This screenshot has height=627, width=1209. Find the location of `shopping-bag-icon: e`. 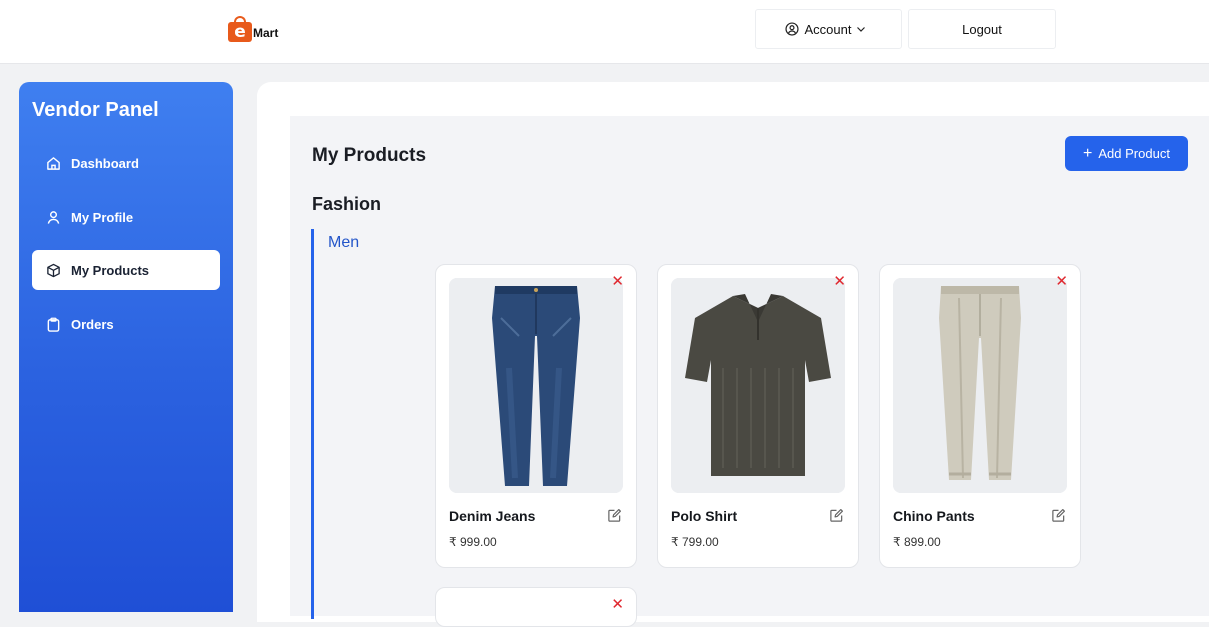

shopping-bag-icon: e is located at coordinates (240, 29).